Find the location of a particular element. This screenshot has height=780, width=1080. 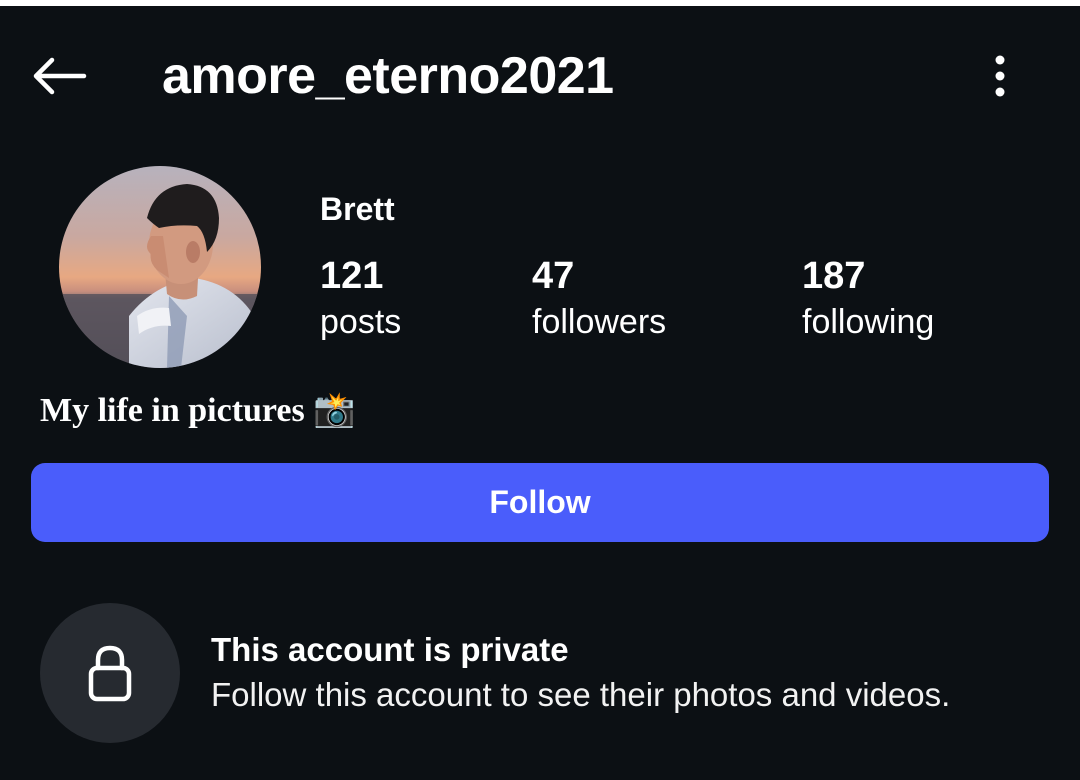

private-account-title: This account is private is located at coordinates (390, 649).